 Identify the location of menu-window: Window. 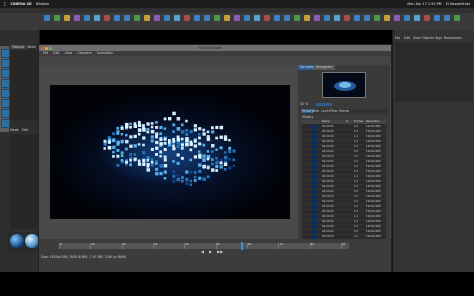
(42, 4).